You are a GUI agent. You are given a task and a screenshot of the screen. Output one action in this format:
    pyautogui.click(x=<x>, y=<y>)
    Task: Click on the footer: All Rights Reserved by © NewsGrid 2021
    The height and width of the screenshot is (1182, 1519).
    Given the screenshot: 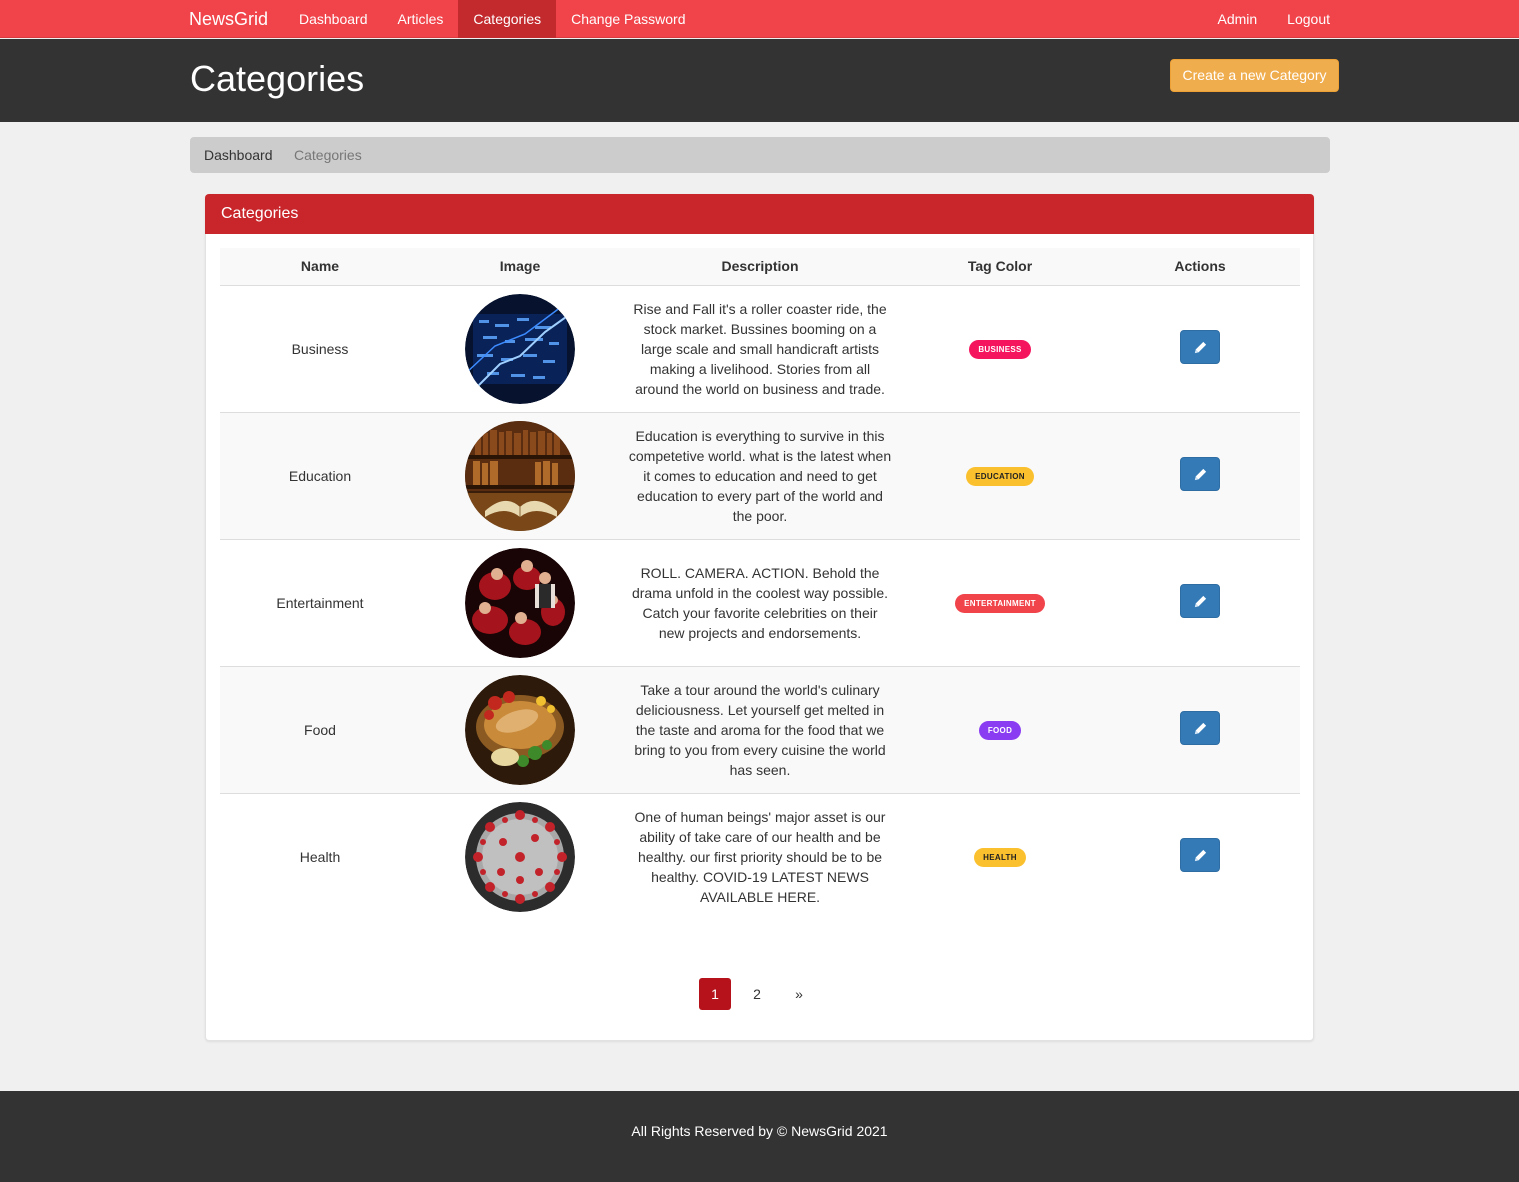 What is the action you would take?
    pyautogui.click(x=759, y=1136)
    